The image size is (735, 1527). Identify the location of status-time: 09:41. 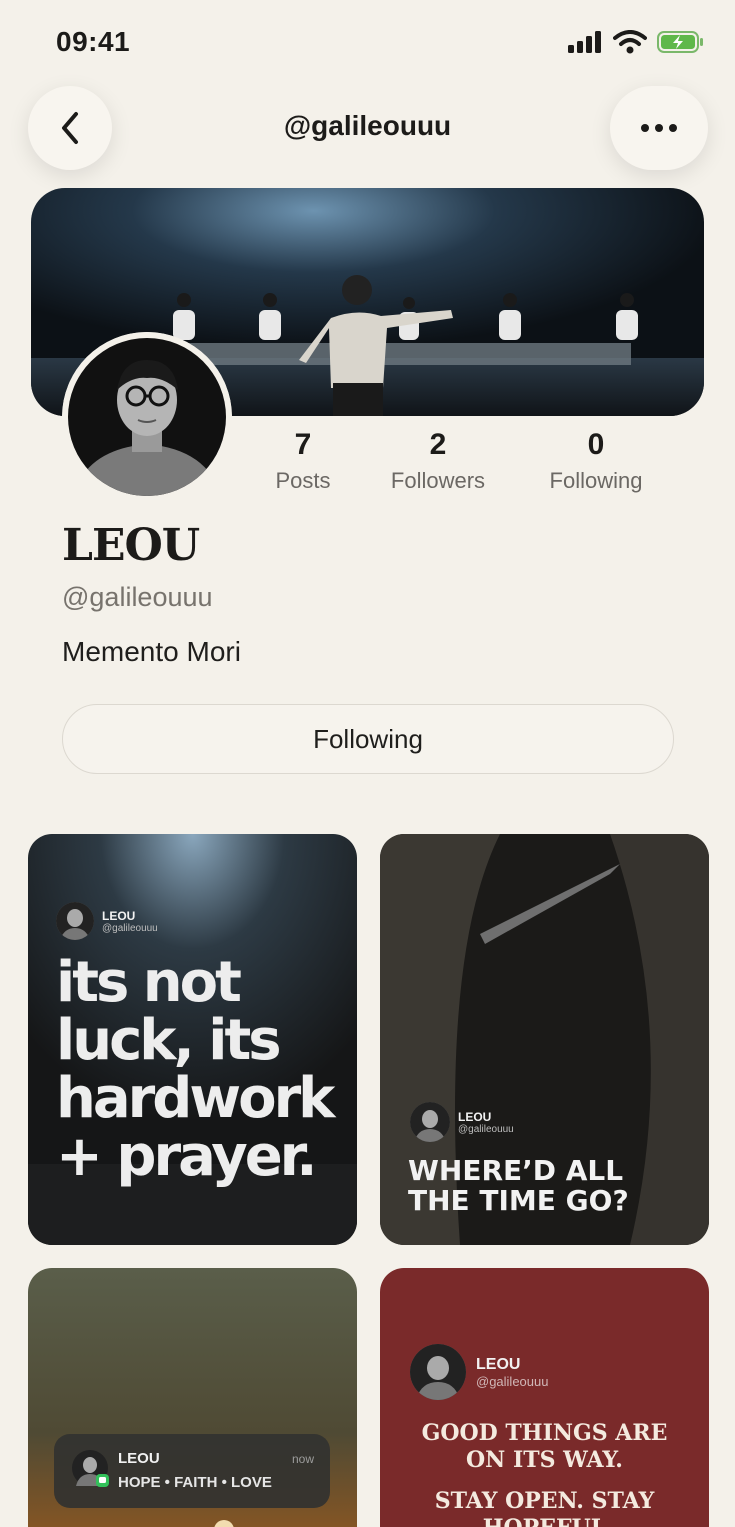
(93, 41).